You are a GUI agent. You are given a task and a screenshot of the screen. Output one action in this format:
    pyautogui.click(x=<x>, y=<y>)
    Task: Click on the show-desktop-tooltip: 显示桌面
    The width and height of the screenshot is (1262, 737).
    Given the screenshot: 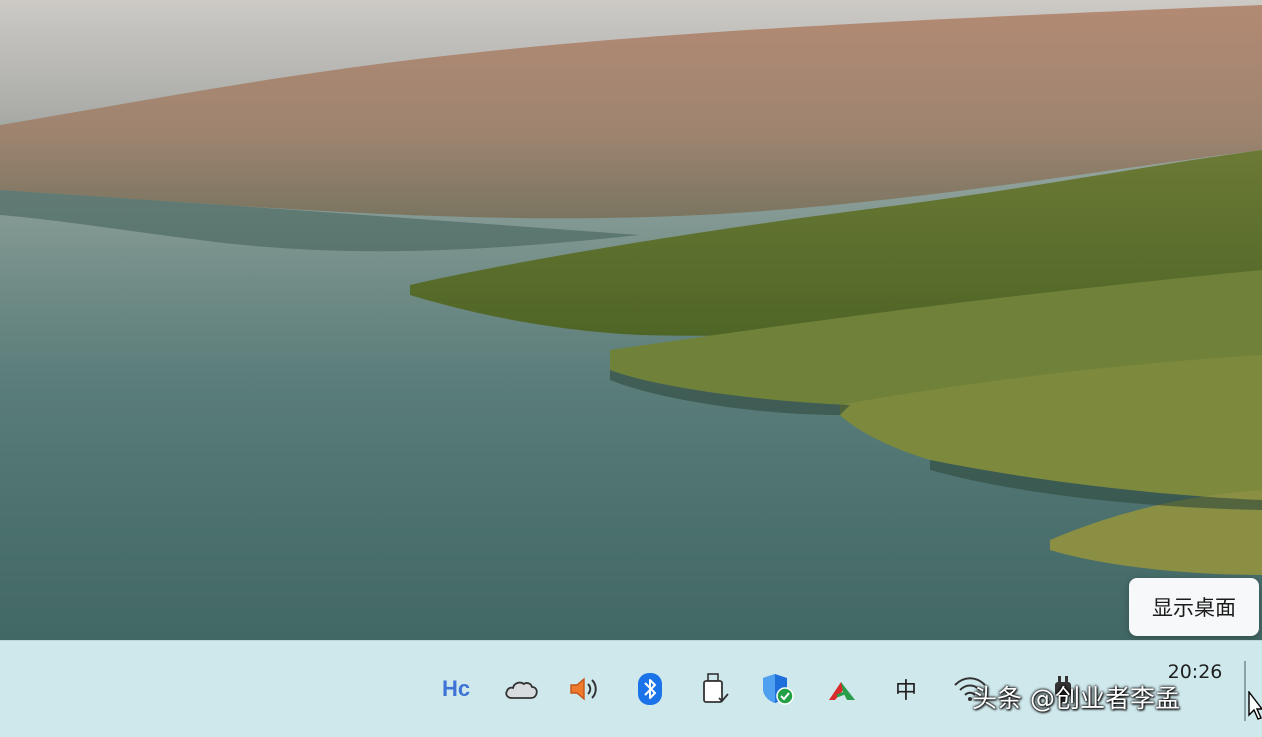 What is the action you would take?
    pyautogui.click(x=1194, y=607)
    